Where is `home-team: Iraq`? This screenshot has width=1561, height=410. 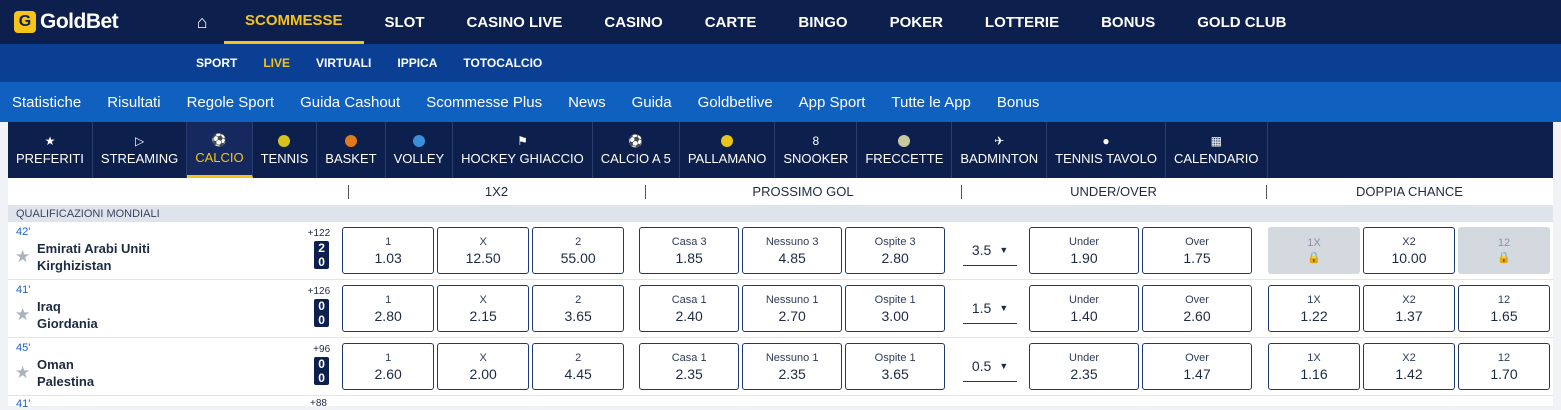 home-team: Iraq is located at coordinates (49, 306).